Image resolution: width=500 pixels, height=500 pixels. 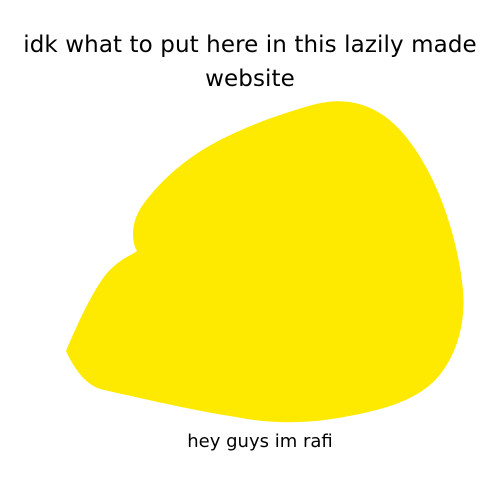 I want to click on caption-text: hey guys im rafi, so click(x=260, y=441).